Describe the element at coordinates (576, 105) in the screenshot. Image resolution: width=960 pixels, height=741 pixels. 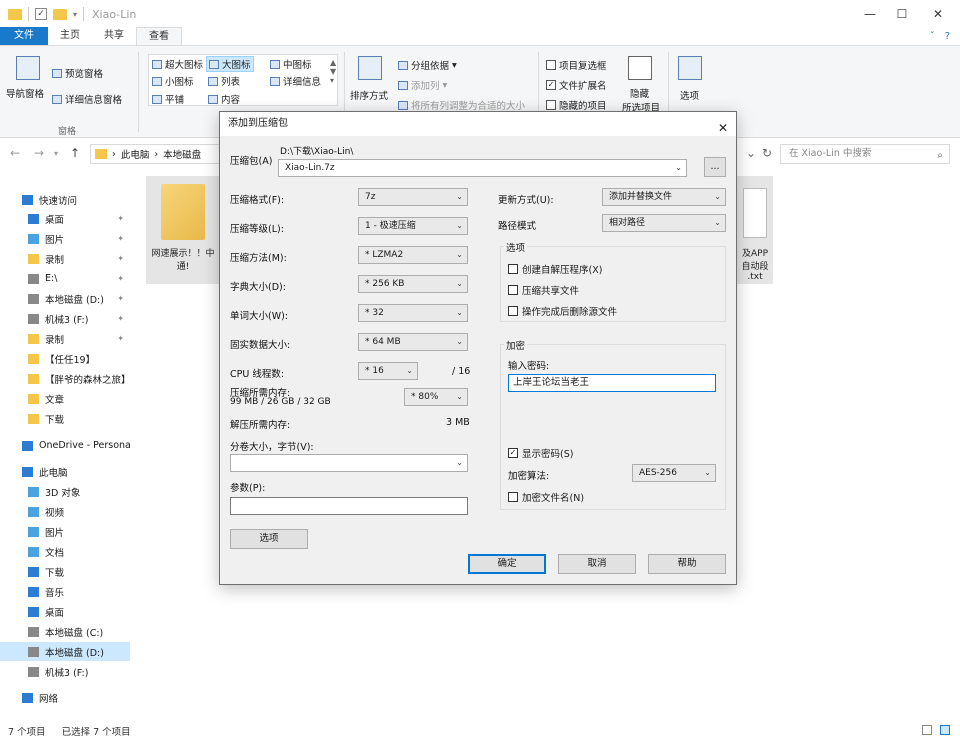
I see `hidden-items-toggle: 隐藏的项目` at that location.